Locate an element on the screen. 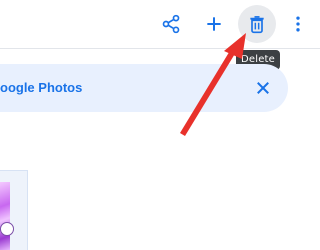  selection-checkbox is located at coordinates (7, 229).